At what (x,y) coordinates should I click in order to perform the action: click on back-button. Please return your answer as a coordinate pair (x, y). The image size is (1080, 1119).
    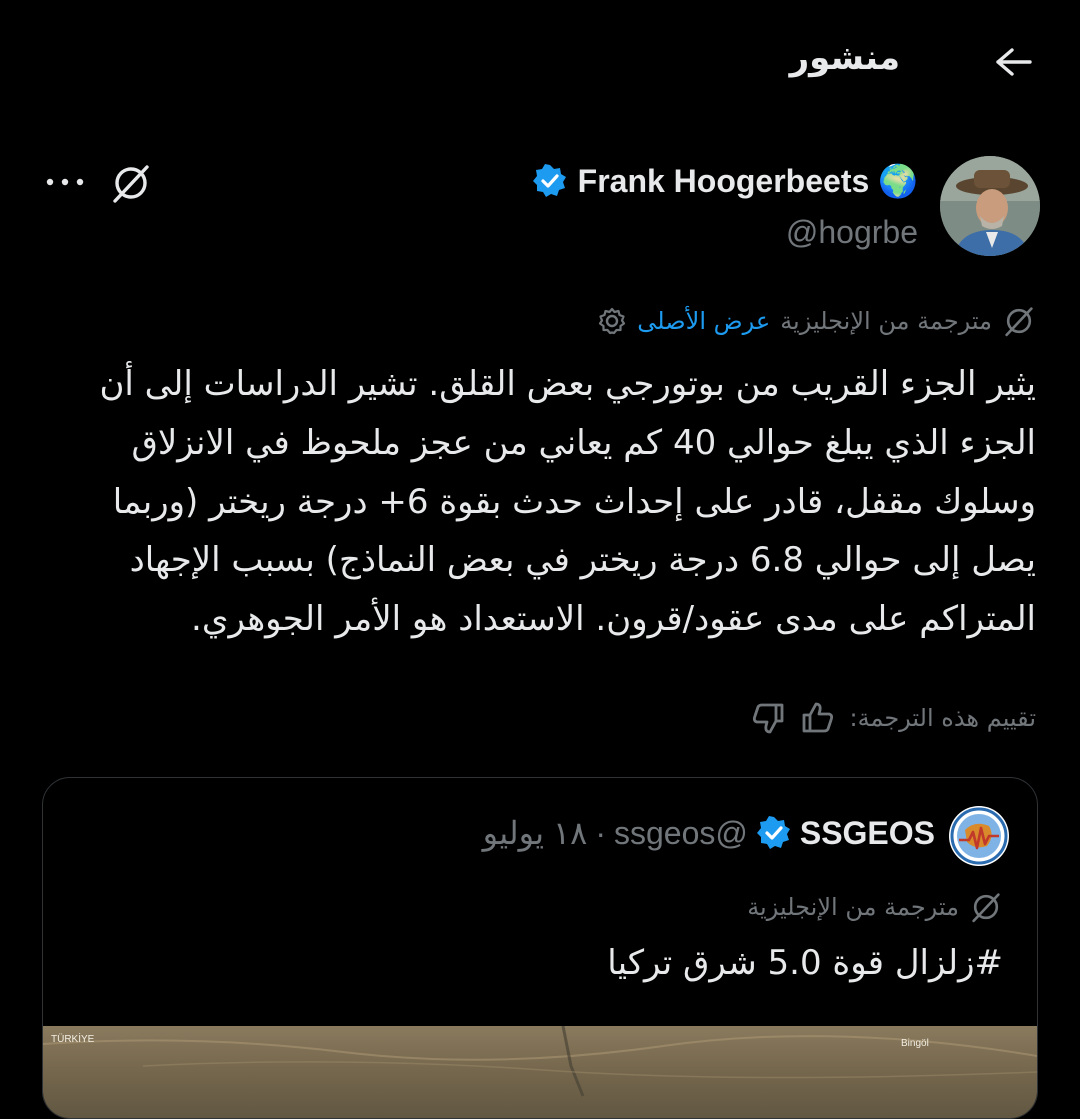
    Looking at the image, I should click on (1014, 62).